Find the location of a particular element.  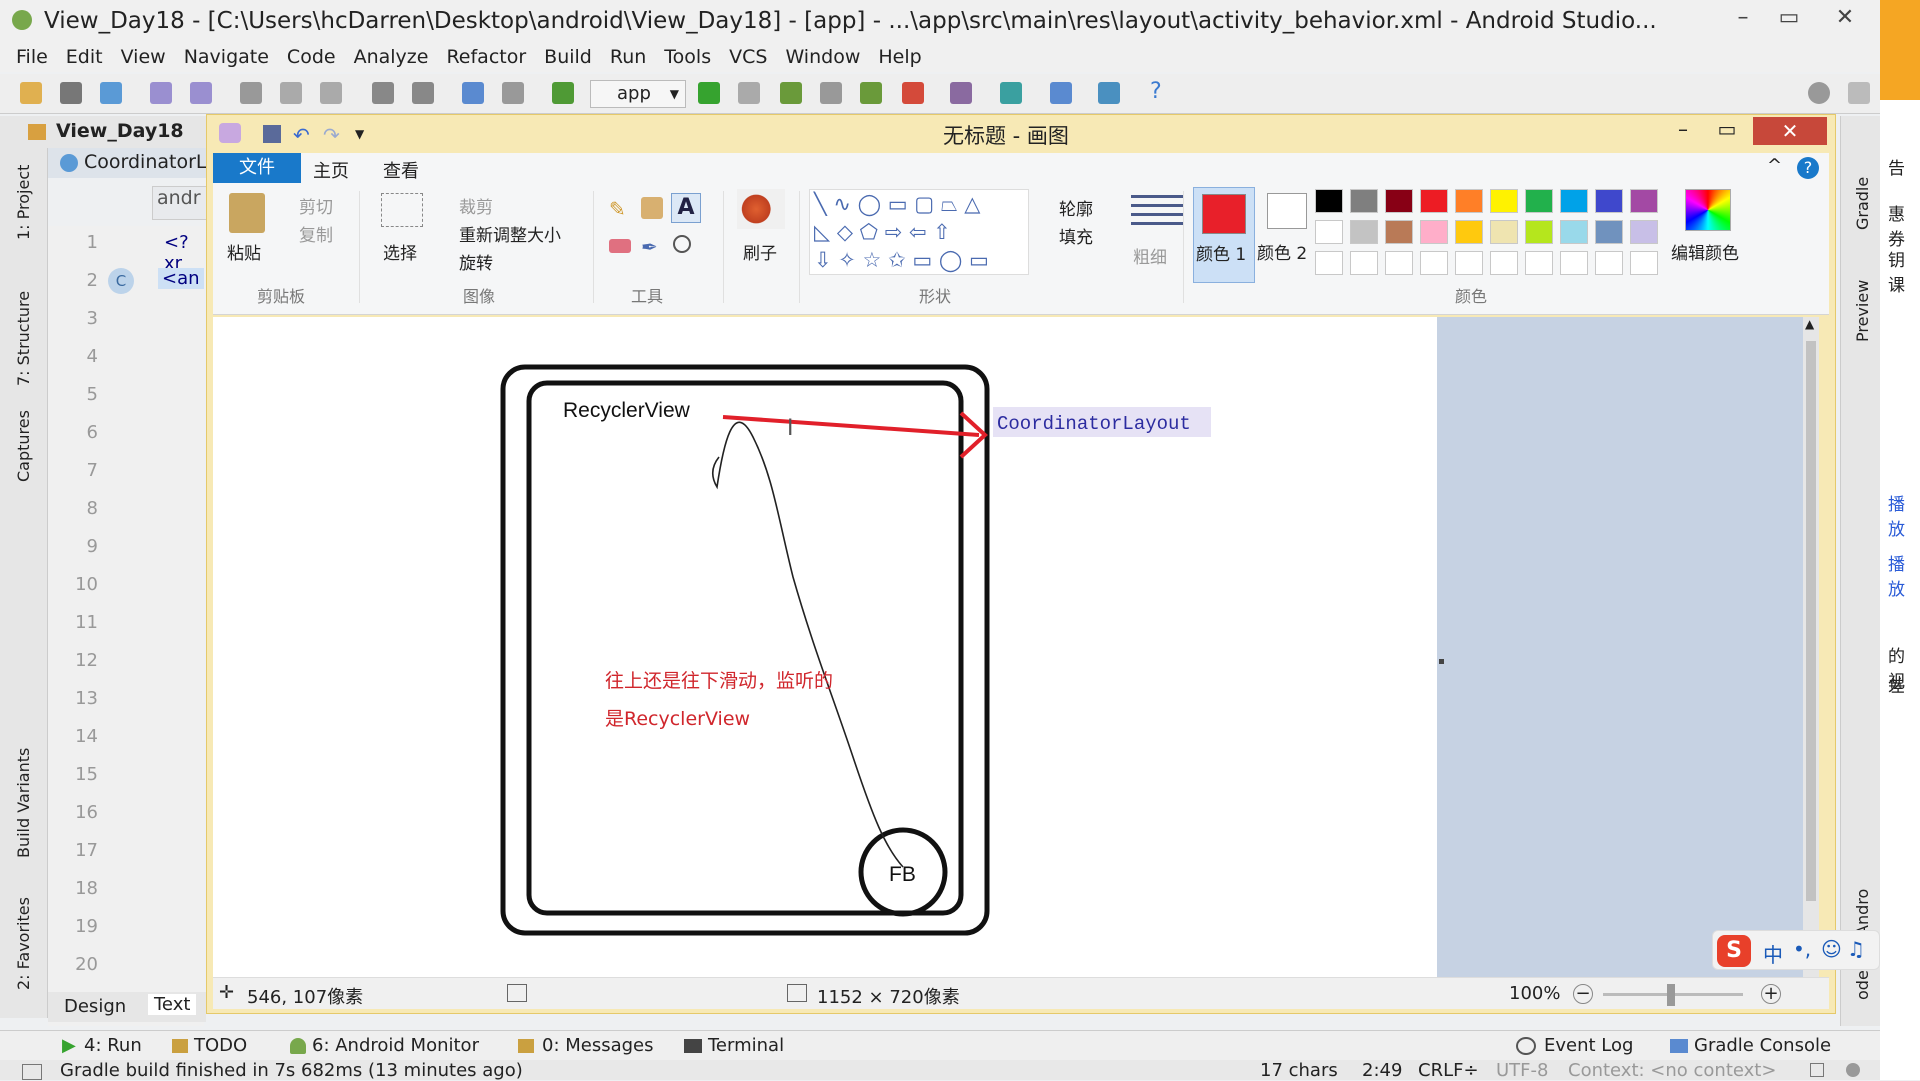

menu-view: View is located at coordinates (143, 57).